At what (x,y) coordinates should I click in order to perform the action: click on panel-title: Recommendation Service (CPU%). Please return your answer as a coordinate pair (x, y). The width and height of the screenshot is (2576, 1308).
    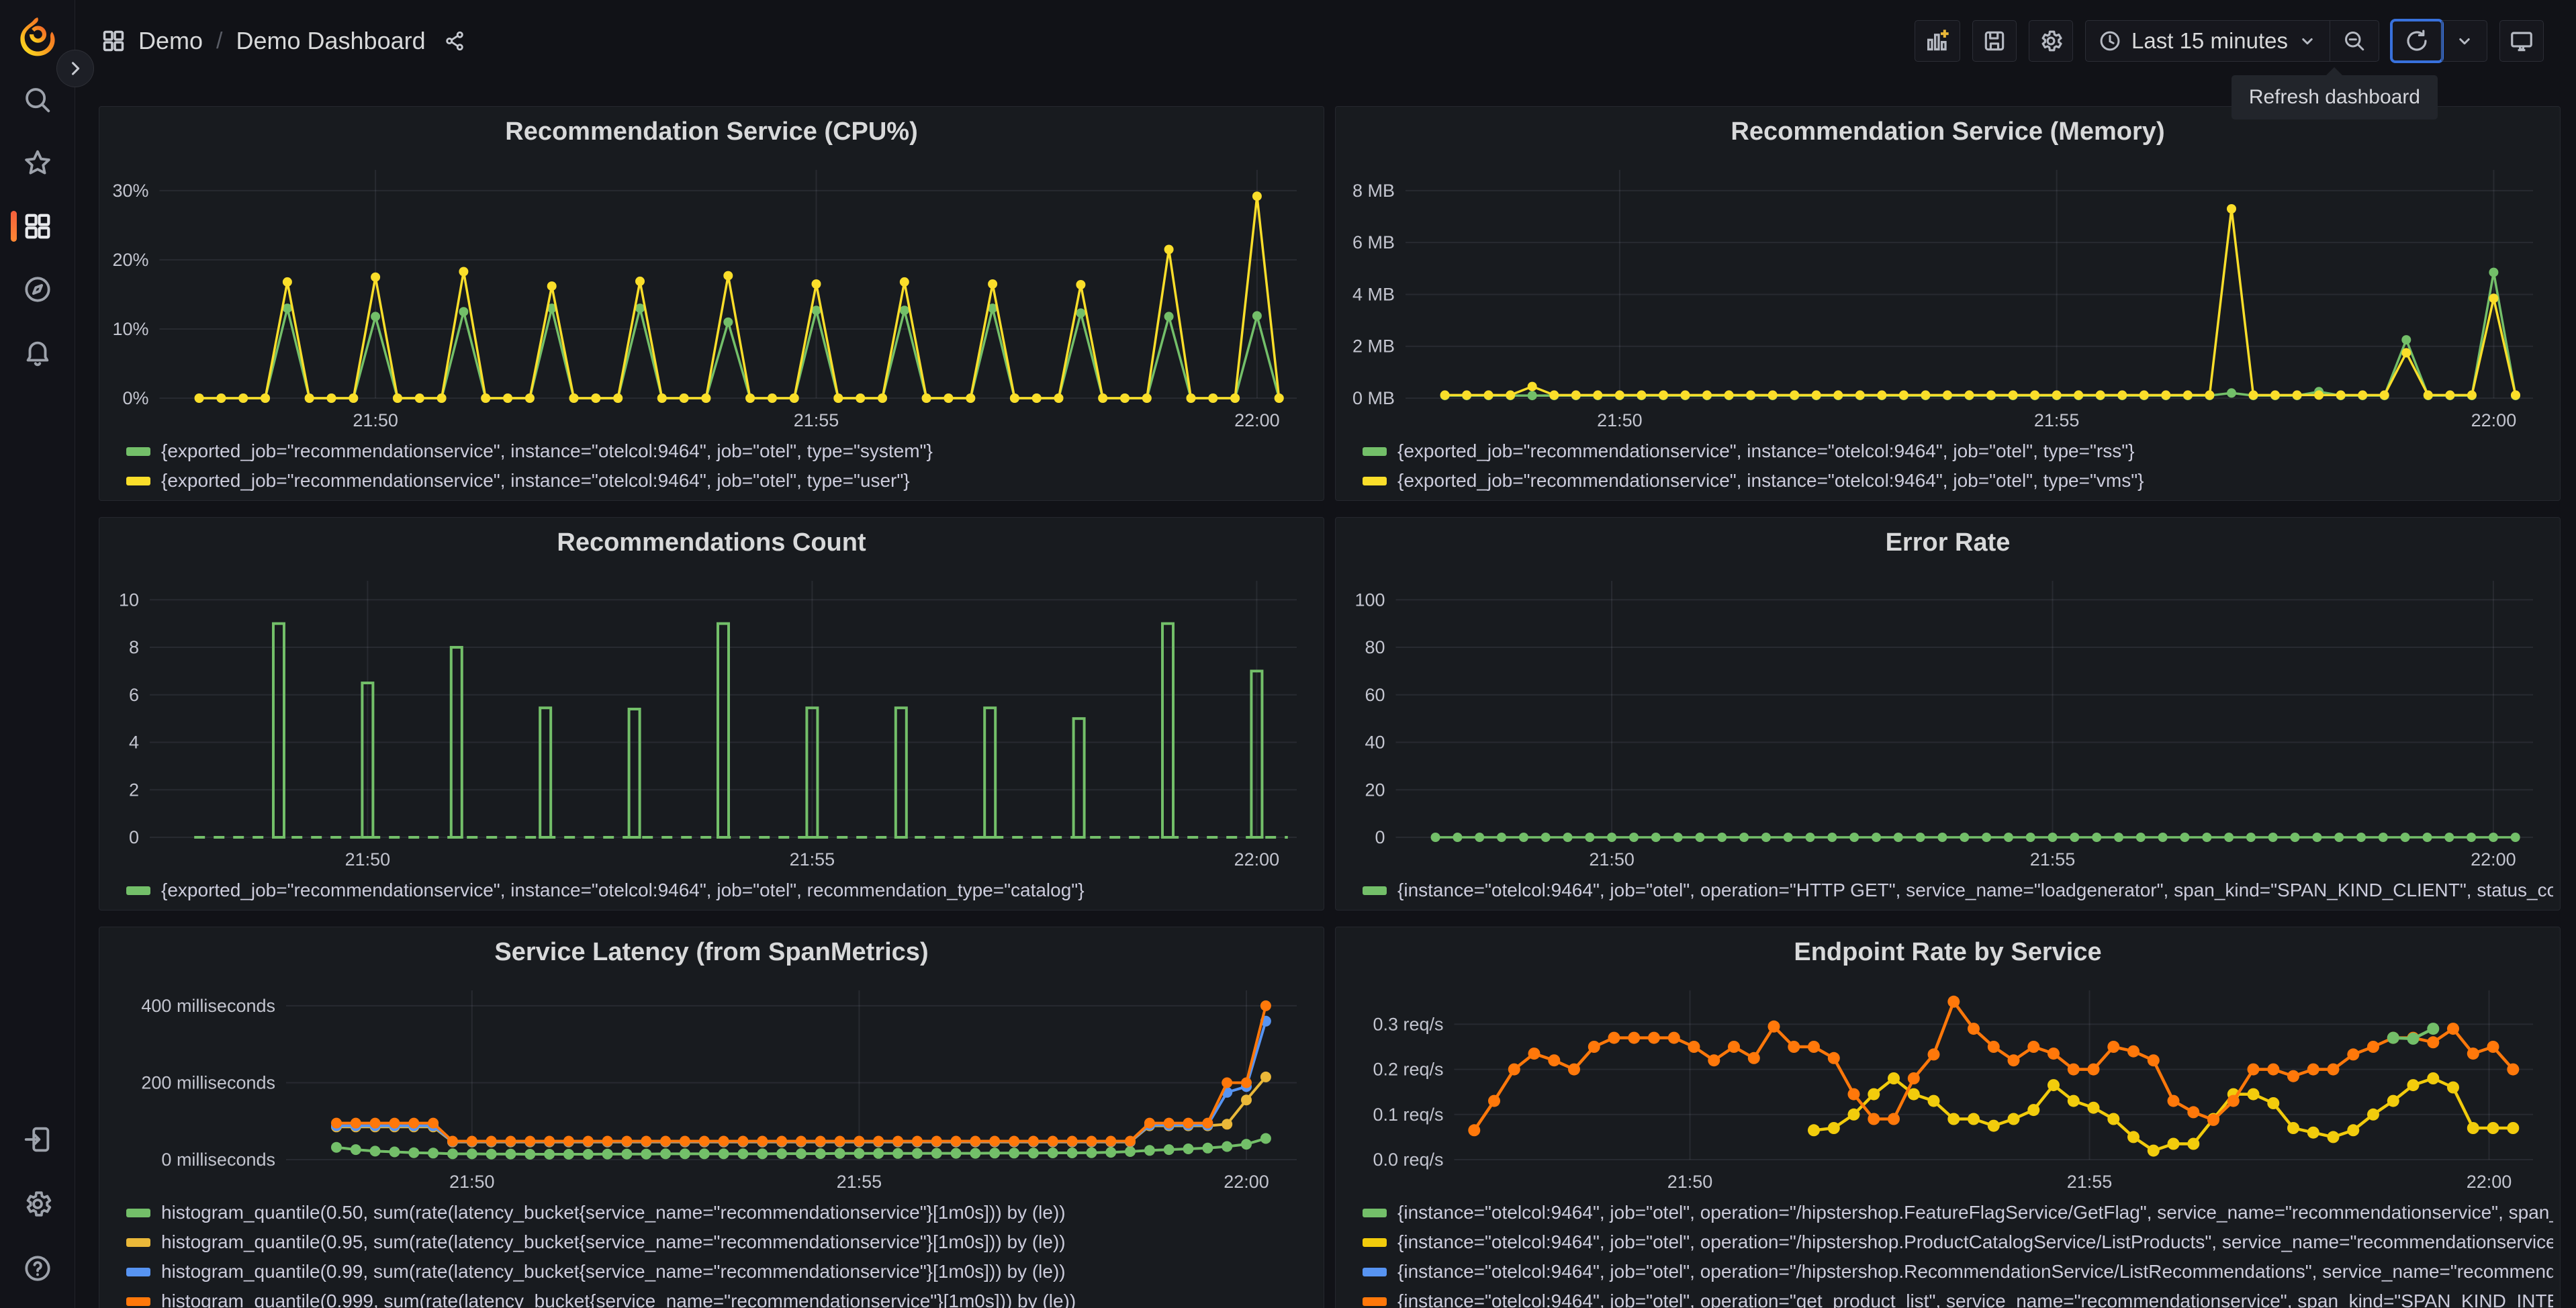
    Looking at the image, I should click on (711, 130).